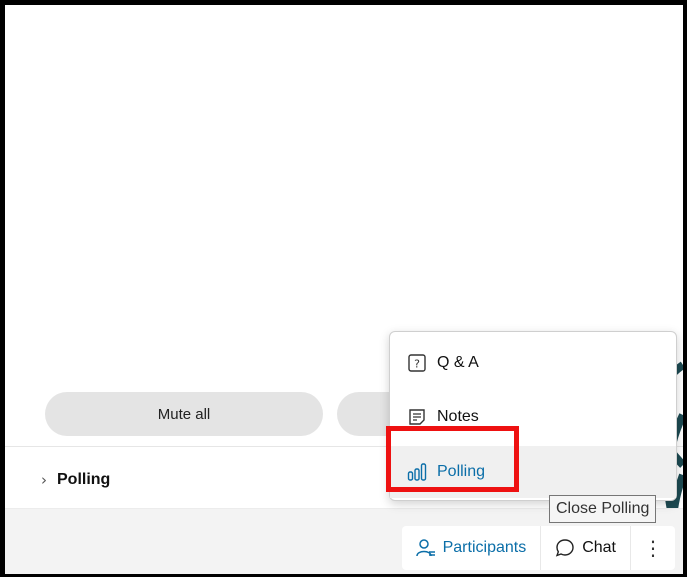  I want to click on polling-section-label: Polling, so click(84, 479).